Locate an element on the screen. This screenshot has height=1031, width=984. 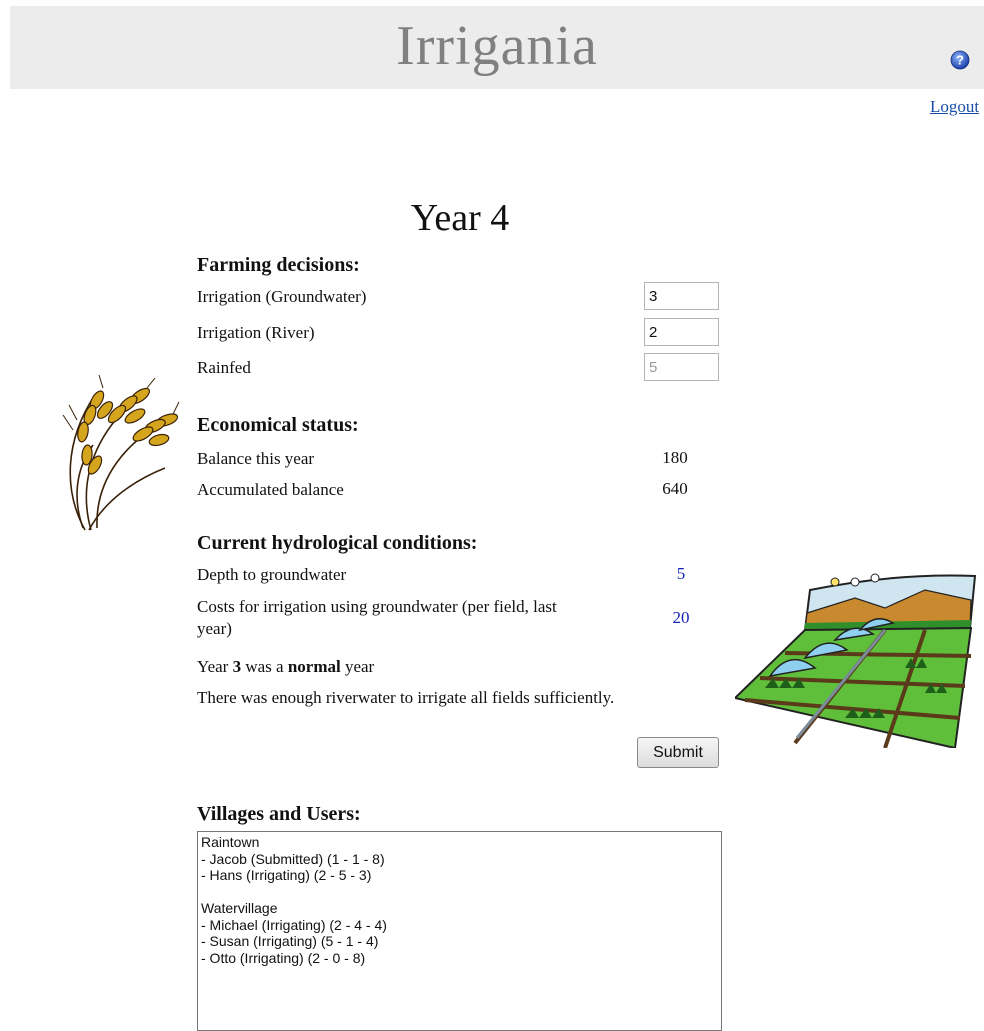
submit-button: Submit is located at coordinates (678, 752).